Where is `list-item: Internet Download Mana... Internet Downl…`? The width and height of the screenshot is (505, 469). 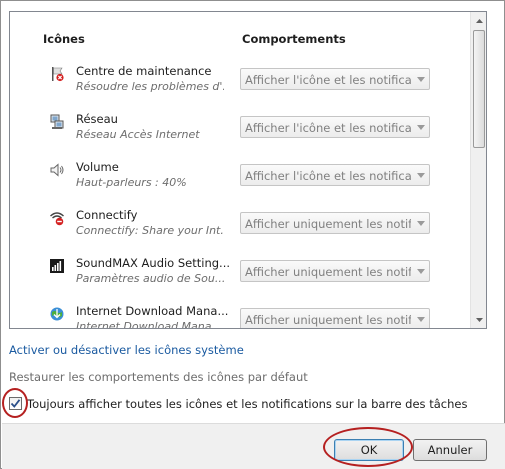 list-item: Internet Download Mana... Internet Downl… is located at coordinates (240, 314).